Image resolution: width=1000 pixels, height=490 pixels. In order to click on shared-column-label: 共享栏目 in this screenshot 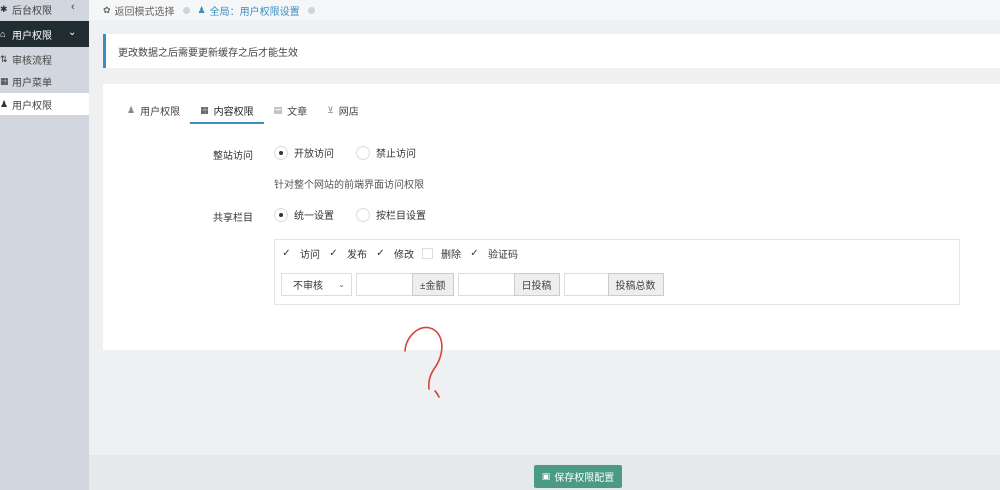, I will do `click(233, 218)`.